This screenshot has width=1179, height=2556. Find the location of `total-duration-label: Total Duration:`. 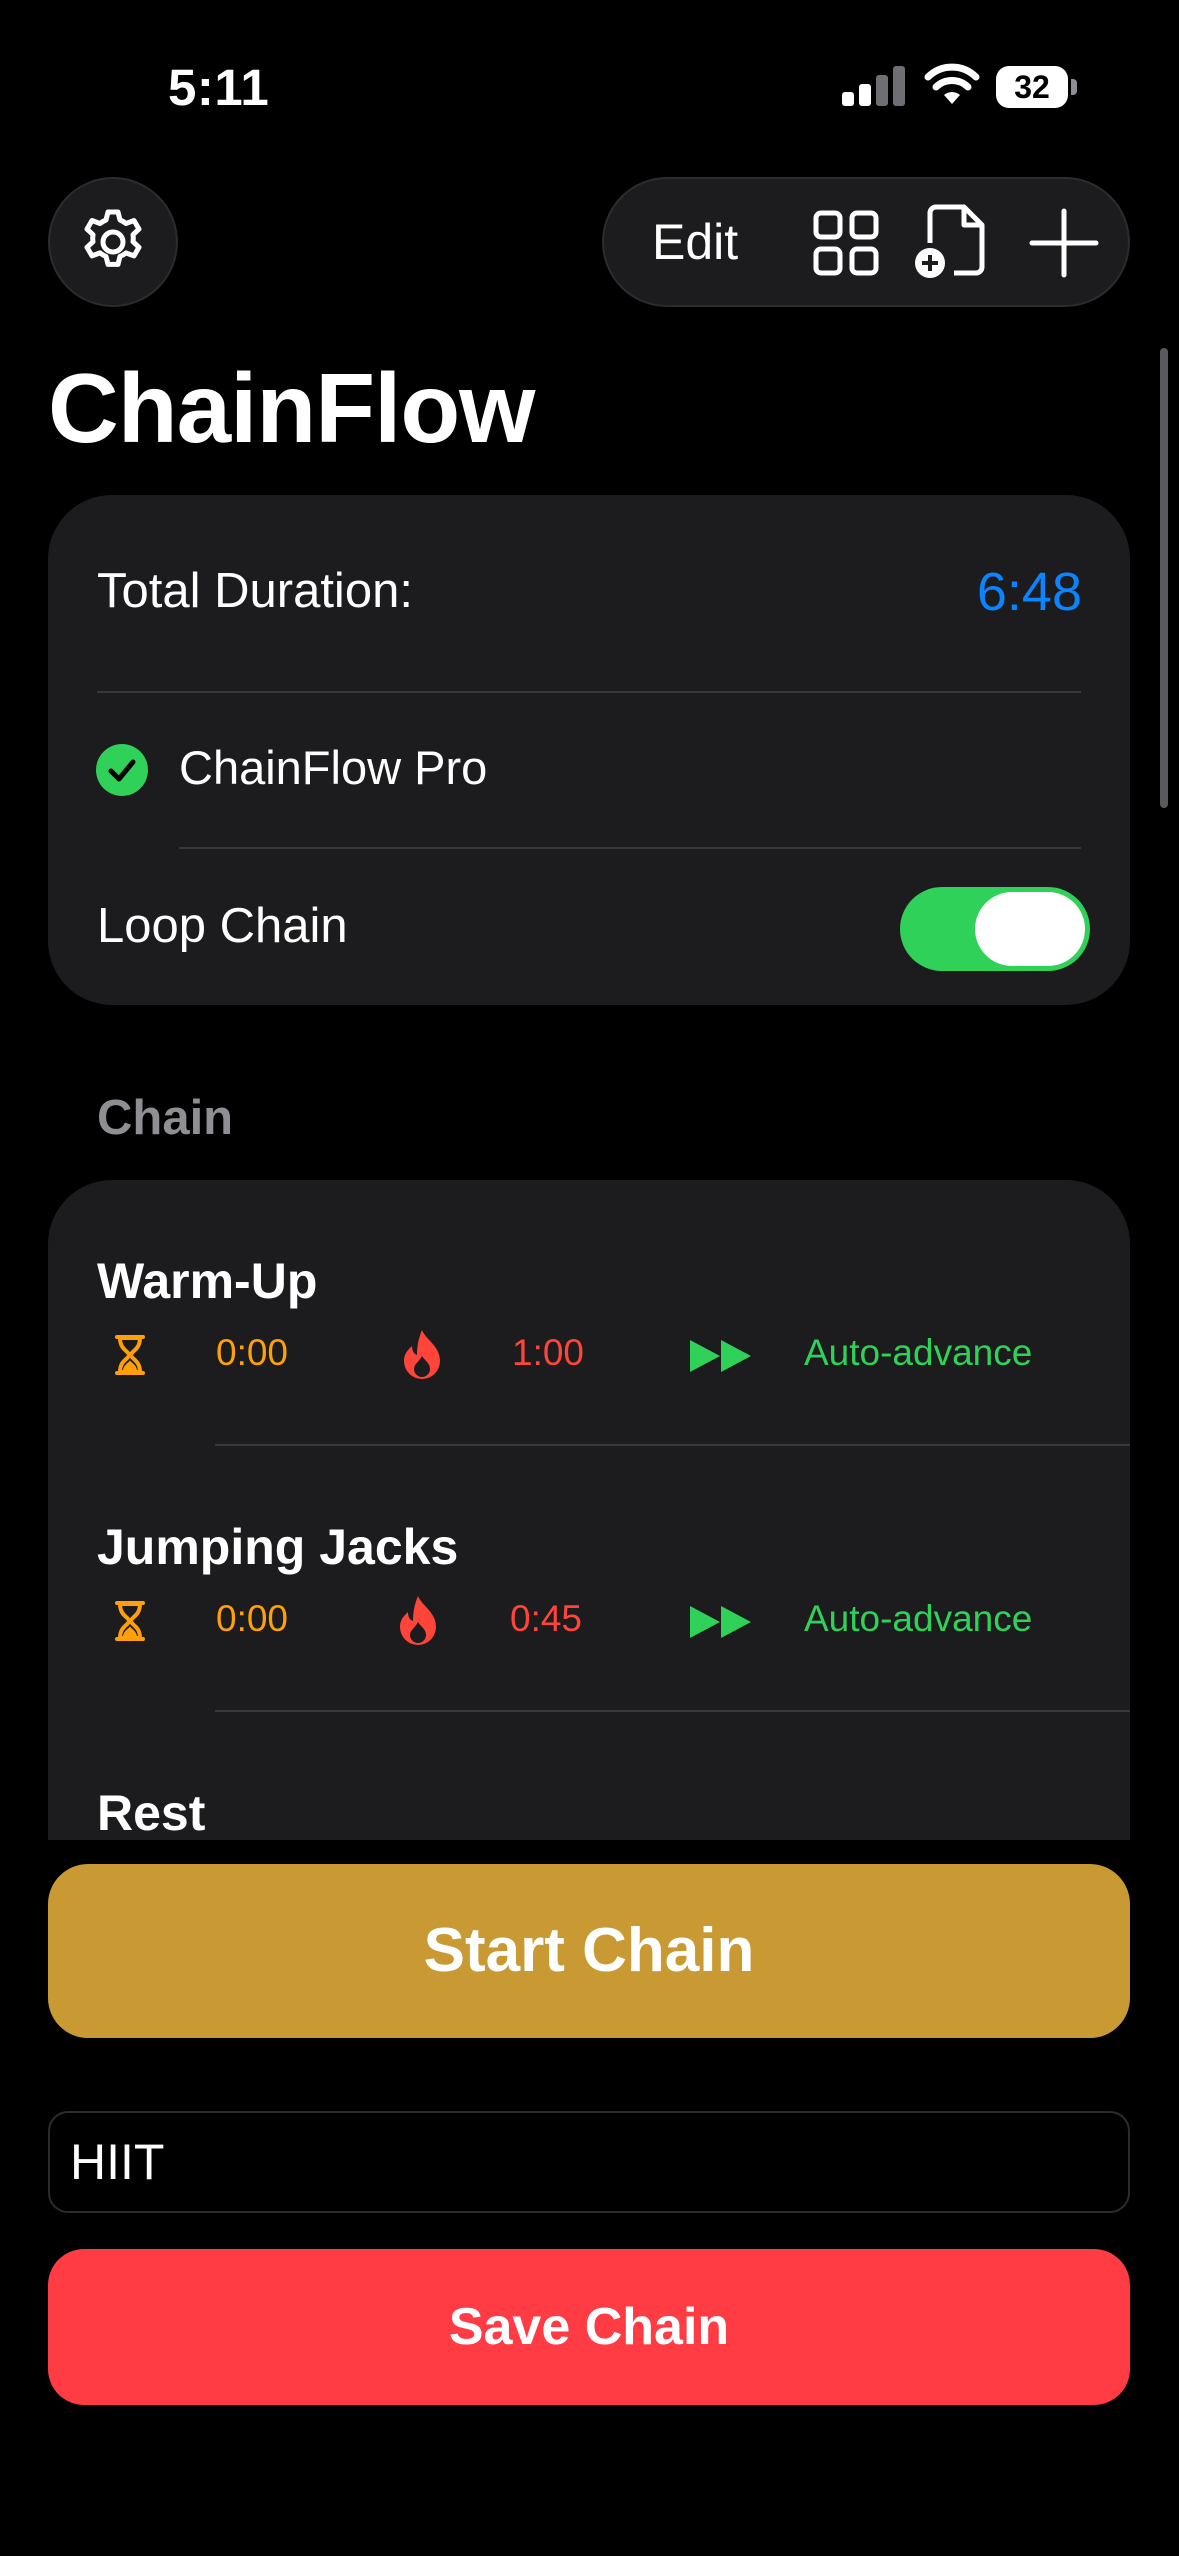

total-duration-label: Total Duration: is located at coordinates (255, 591).